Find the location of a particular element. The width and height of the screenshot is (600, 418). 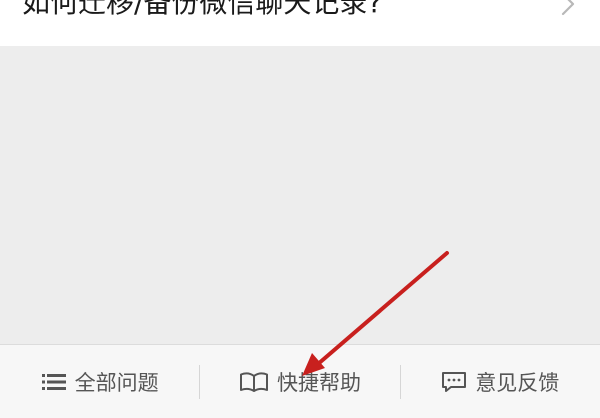

all-questions-button: 全部问题 is located at coordinates (99, 381).